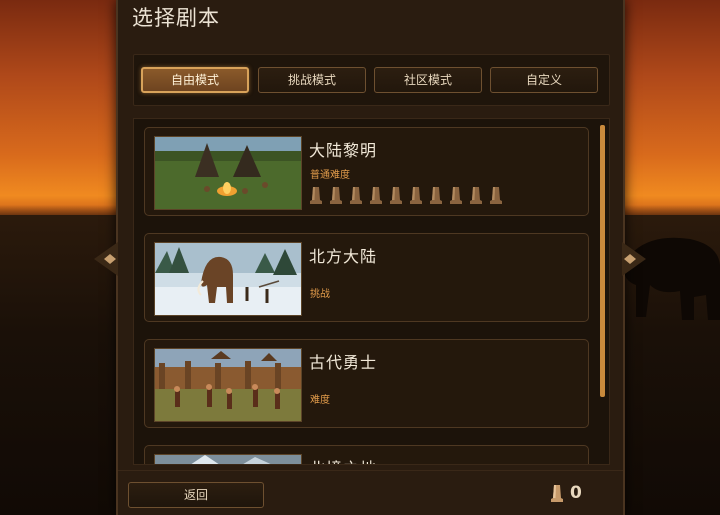 Image resolution: width=720 pixels, height=515 pixels. I want to click on token-count: 0, so click(576, 493).